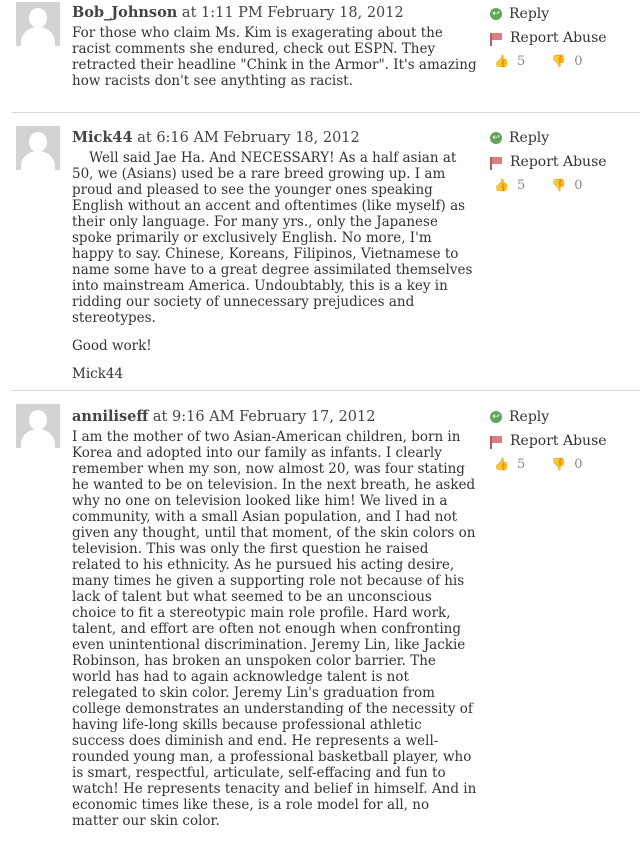 The height and width of the screenshot is (841, 640). What do you see at coordinates (110, 416) in the screenshot?
I see `username-link: anniliseff` at bounding box center [110, 416].